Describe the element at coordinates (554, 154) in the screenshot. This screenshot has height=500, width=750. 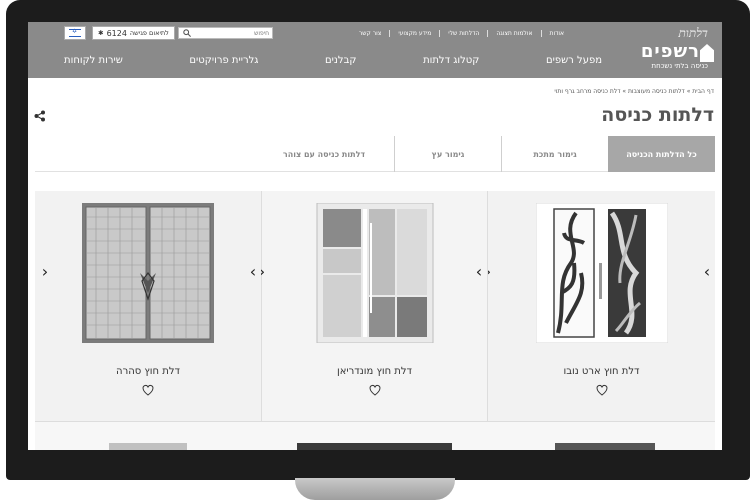
I see `tab-metal-finish: גימור מתכת` at that location.